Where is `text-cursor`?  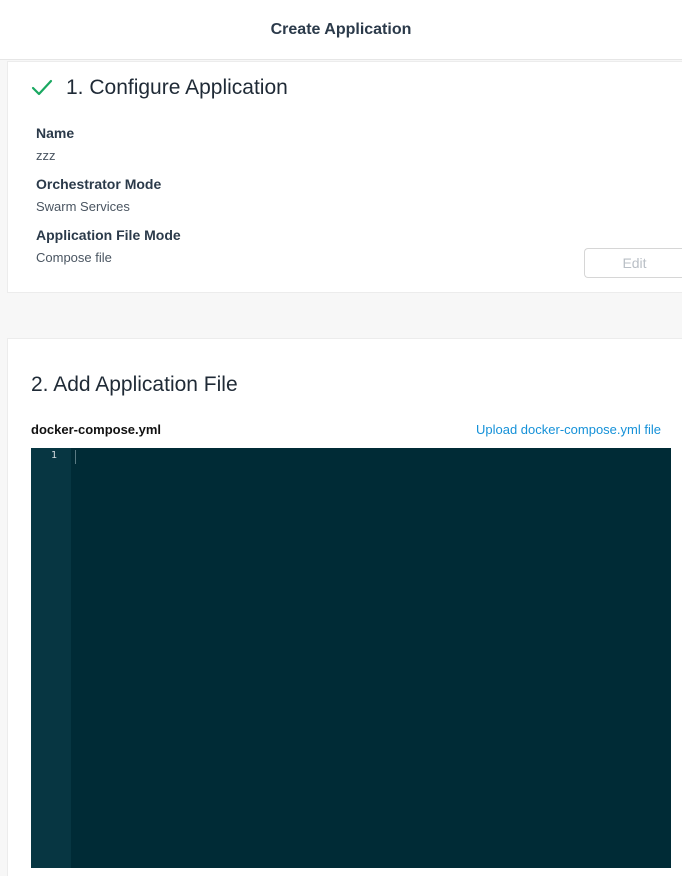
text-cursor is located at coordinates (75, 457).